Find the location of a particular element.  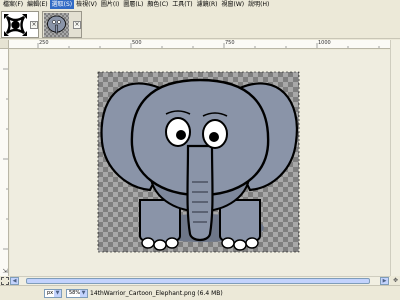

scroll-right-icon: ▶ is located at coordinates (384, 281).